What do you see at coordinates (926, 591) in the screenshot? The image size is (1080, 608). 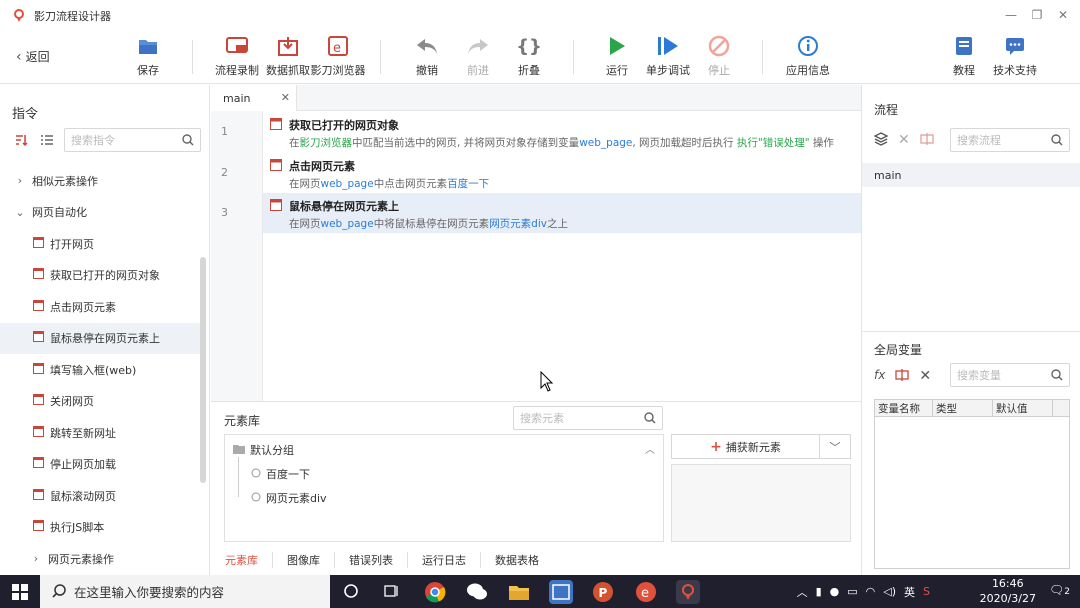 I see `antivirus-icon: S` at bounding box center [926, 591].